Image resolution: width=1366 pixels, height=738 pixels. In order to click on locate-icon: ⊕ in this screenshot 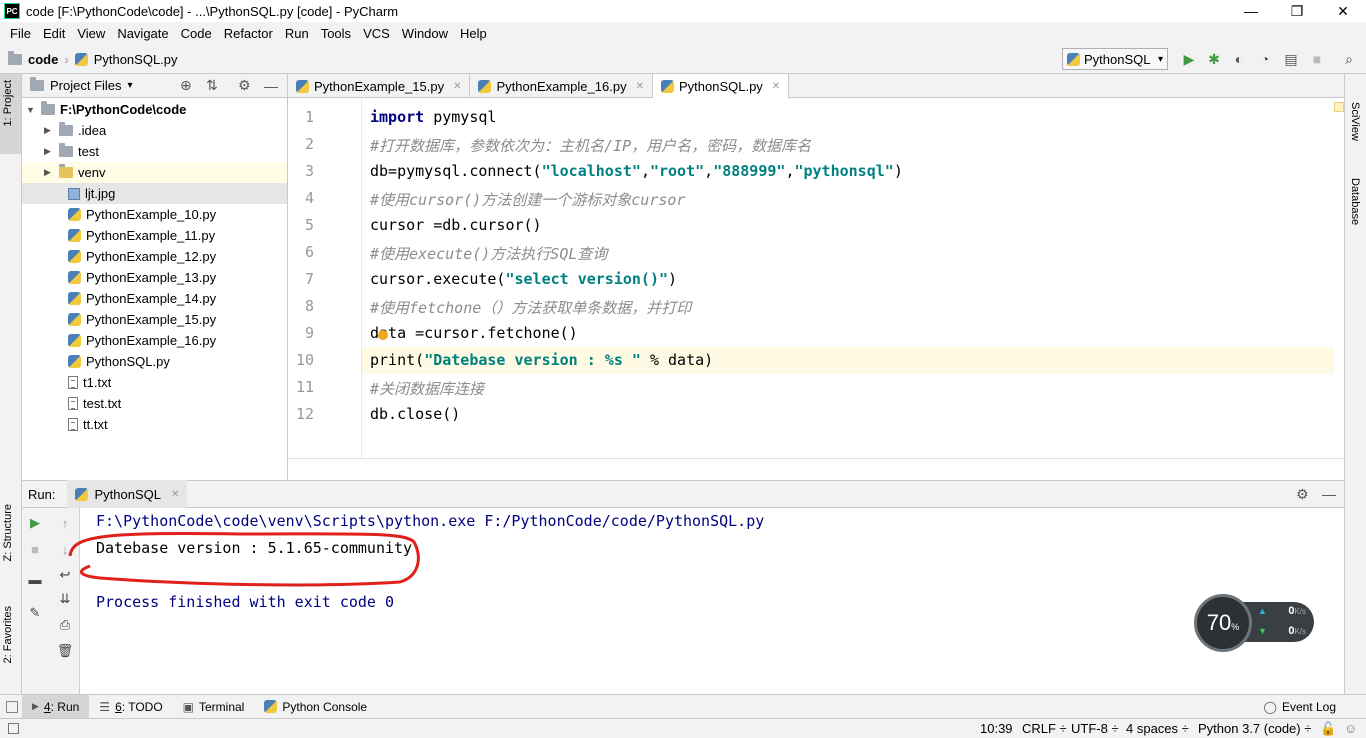, I will do `click(186, 85)`.